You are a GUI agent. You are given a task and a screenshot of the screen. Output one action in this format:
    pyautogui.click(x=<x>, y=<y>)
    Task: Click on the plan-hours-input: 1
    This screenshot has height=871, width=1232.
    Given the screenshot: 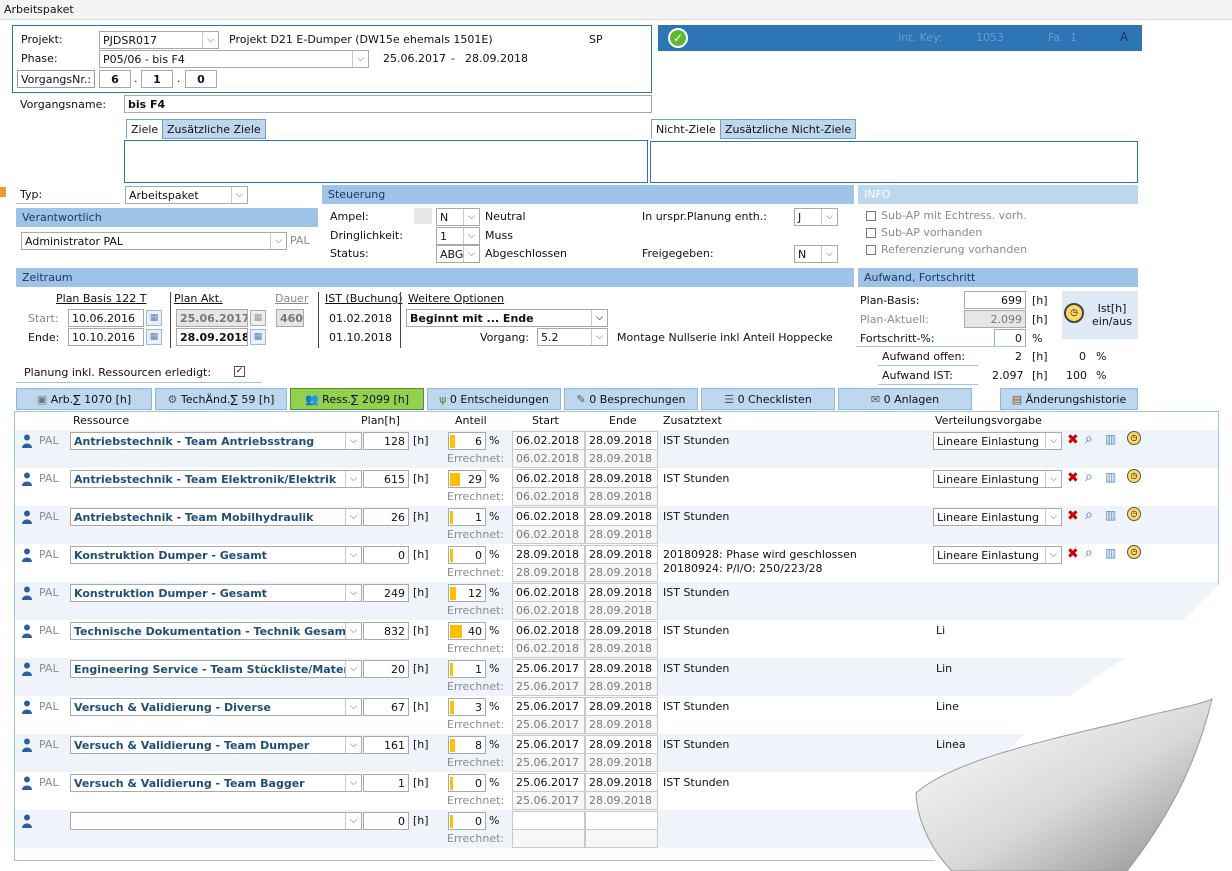 What is the action you would take?
    pyautogui.click(x=386, y=783)
    